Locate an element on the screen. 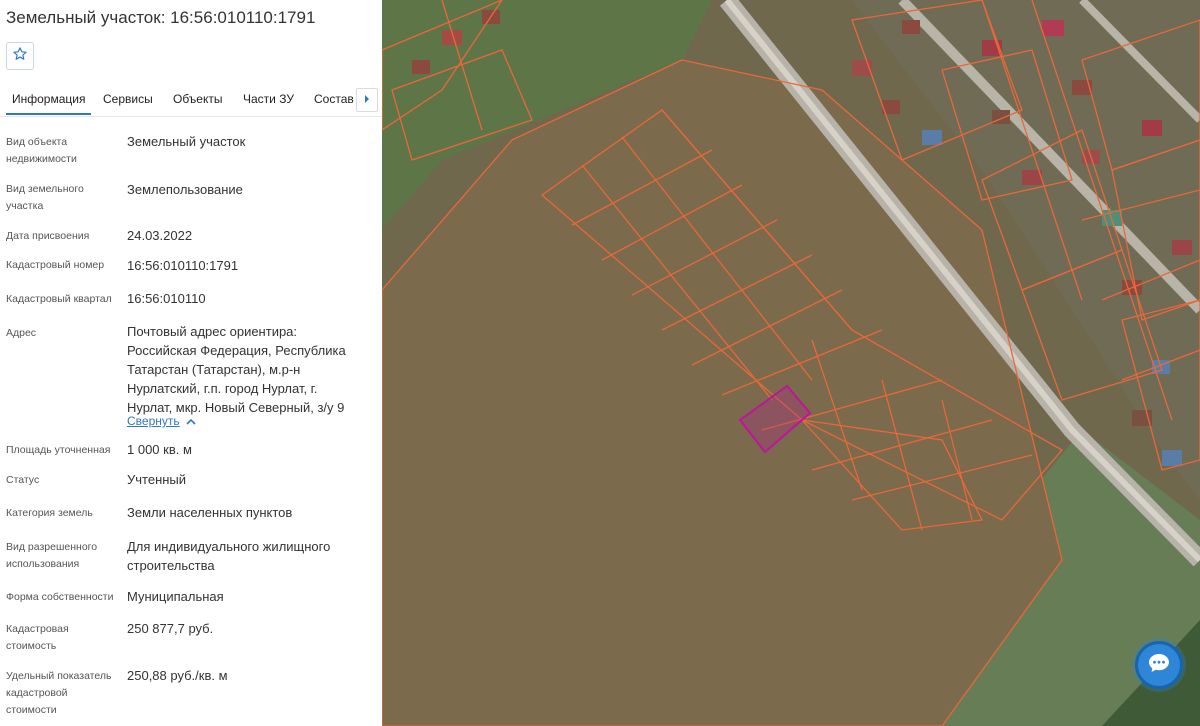 The width and height of the screenshot is (1200, 726). field-label-cad-quarter: Кадастровый квартал is located at coordinates (59, 299).